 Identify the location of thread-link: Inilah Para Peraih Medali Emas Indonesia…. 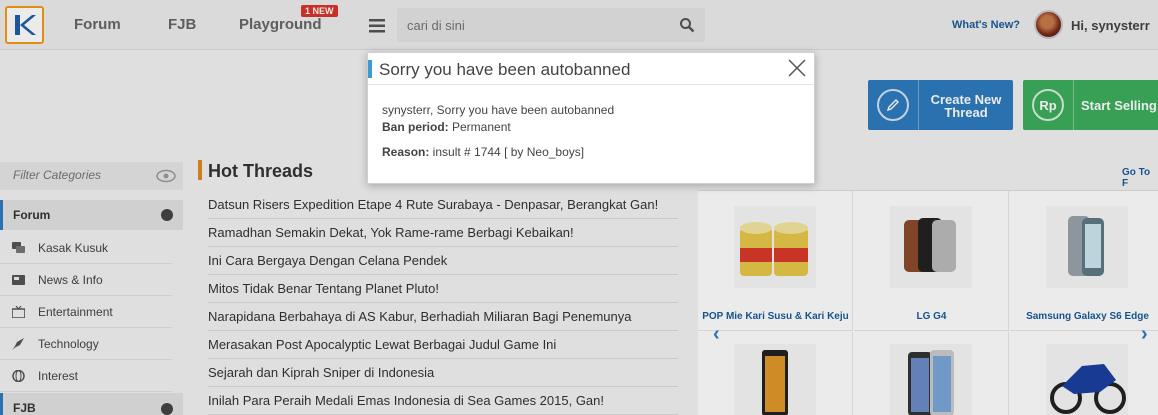
(443, 401).